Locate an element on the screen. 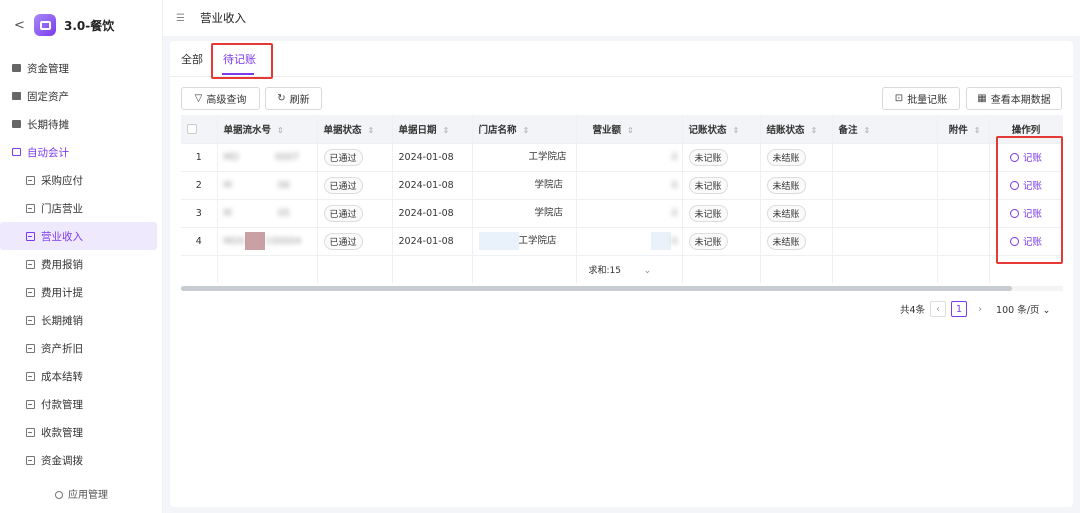 This screenshot has width=1080, height=513. serial-suffix: 0007 is located at coordinates (287, 157).